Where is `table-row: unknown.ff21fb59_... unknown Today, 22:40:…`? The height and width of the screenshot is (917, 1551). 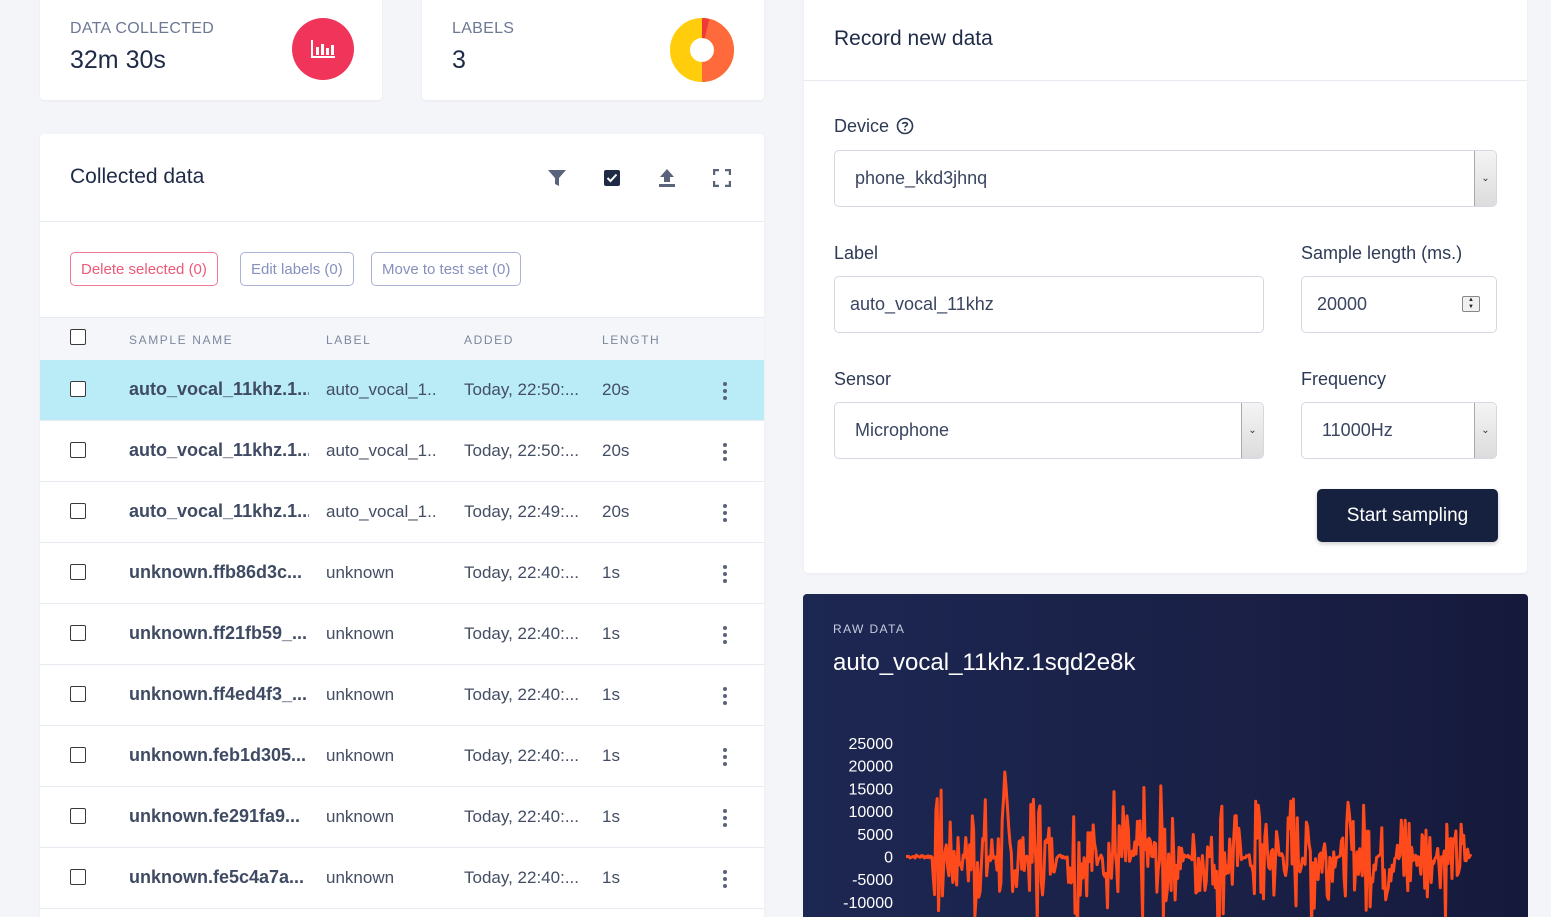
table-row: unknown.ff21fb59_... unknown Today, 22:40:… is located at coordinates (402, 634).